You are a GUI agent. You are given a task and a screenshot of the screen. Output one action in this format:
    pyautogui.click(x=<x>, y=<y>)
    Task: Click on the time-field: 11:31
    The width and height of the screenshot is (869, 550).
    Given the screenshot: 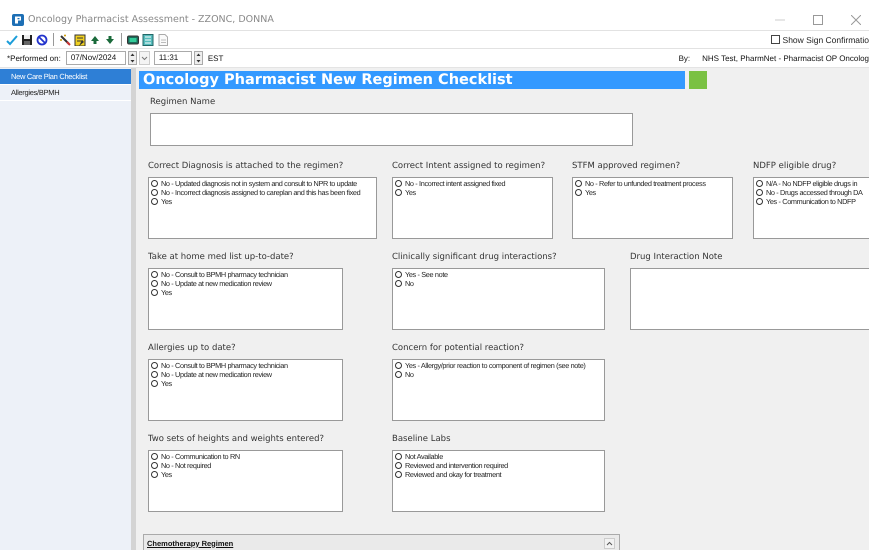 What is the action you would take?
    pyautogui.click(x=173, y=58)
    